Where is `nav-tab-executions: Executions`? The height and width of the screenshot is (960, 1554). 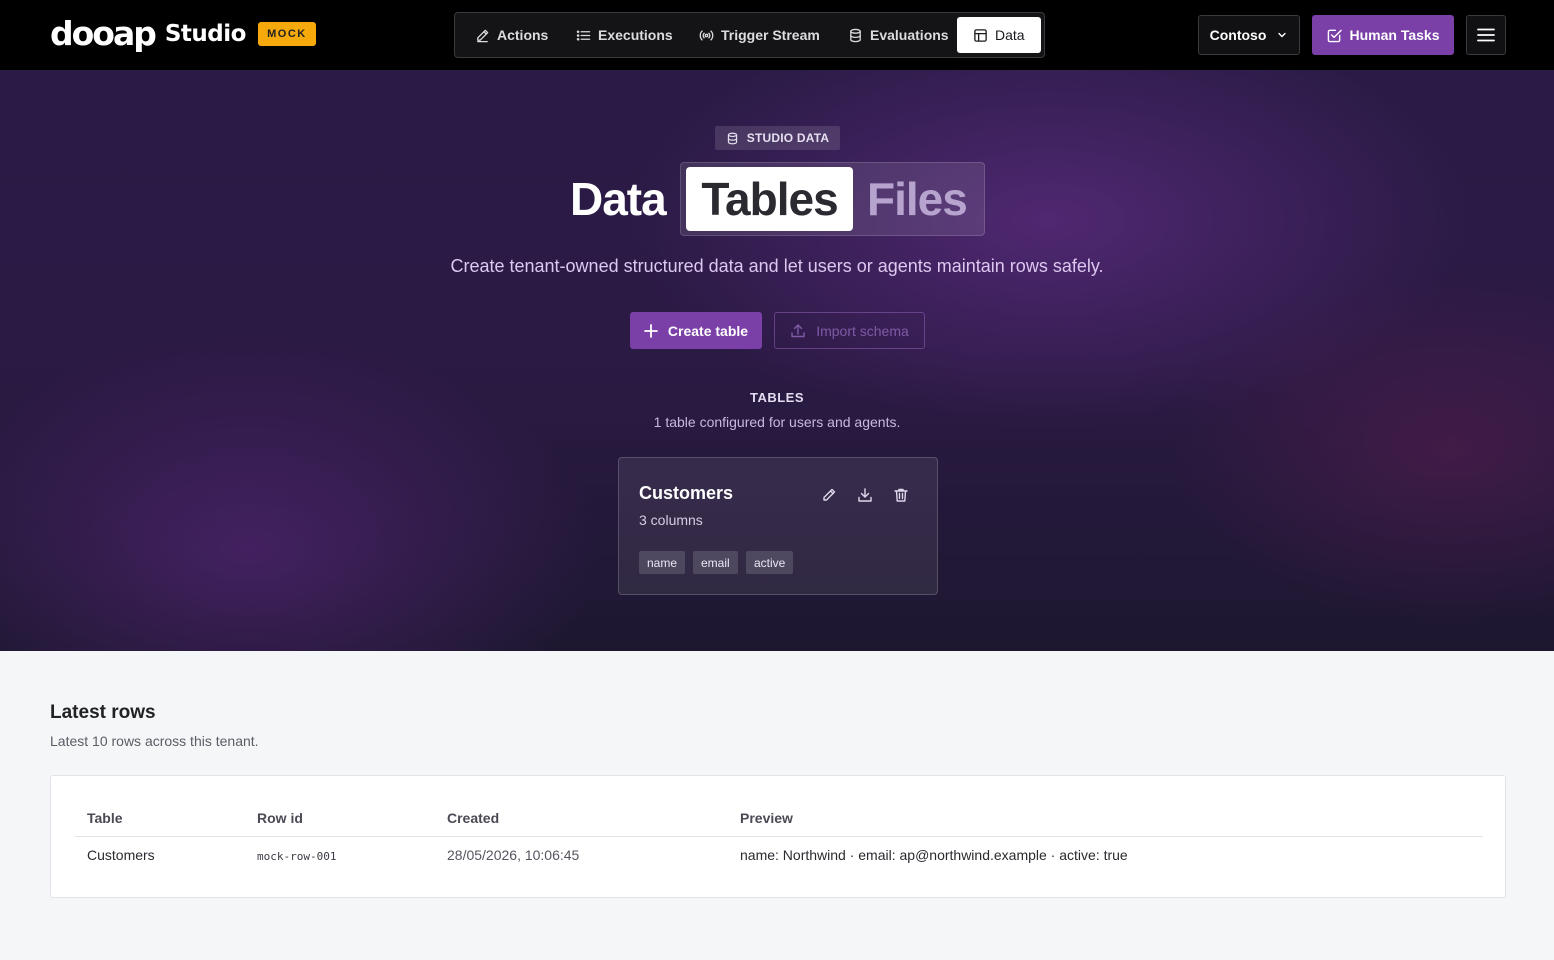 nav-tab-executions: Executions is located at coordinates (624, 35).